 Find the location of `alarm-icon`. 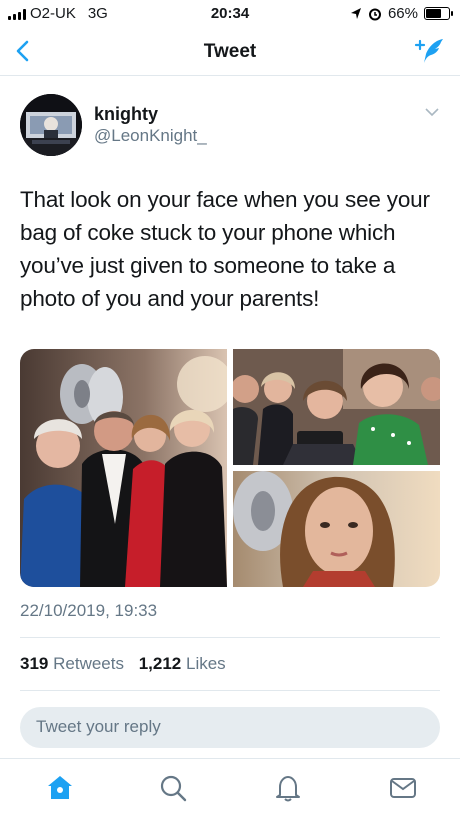

alarm-icon is located at coordinates (374, 14).